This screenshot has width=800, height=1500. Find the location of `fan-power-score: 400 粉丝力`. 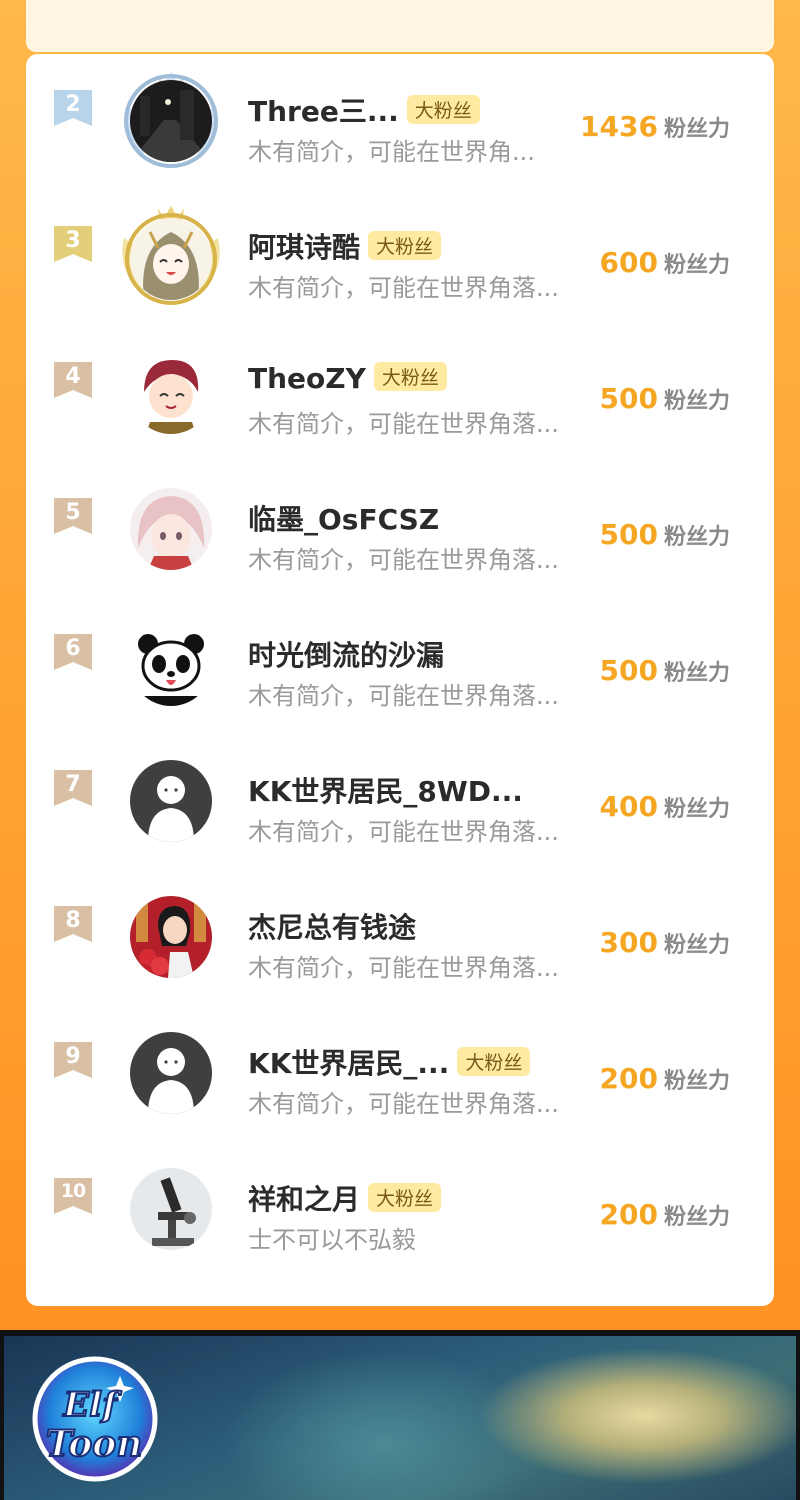

fan-power-score: 400 粉丝力 is located at coordinates (665, 806).